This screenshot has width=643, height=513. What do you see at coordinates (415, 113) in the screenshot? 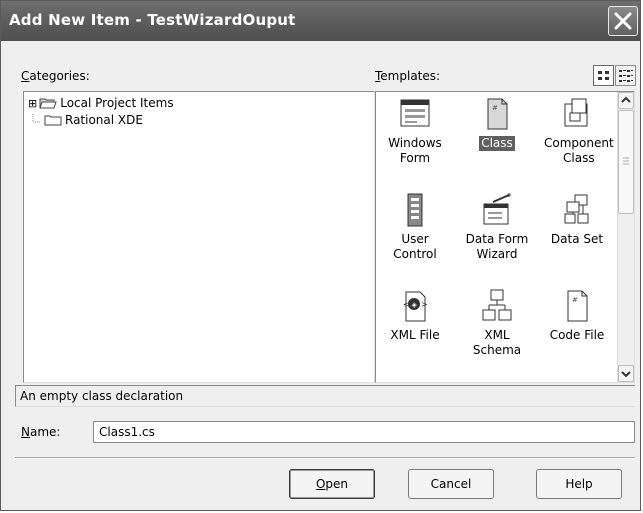
I see `windows-form-icon` at bounding box center [415, 113].